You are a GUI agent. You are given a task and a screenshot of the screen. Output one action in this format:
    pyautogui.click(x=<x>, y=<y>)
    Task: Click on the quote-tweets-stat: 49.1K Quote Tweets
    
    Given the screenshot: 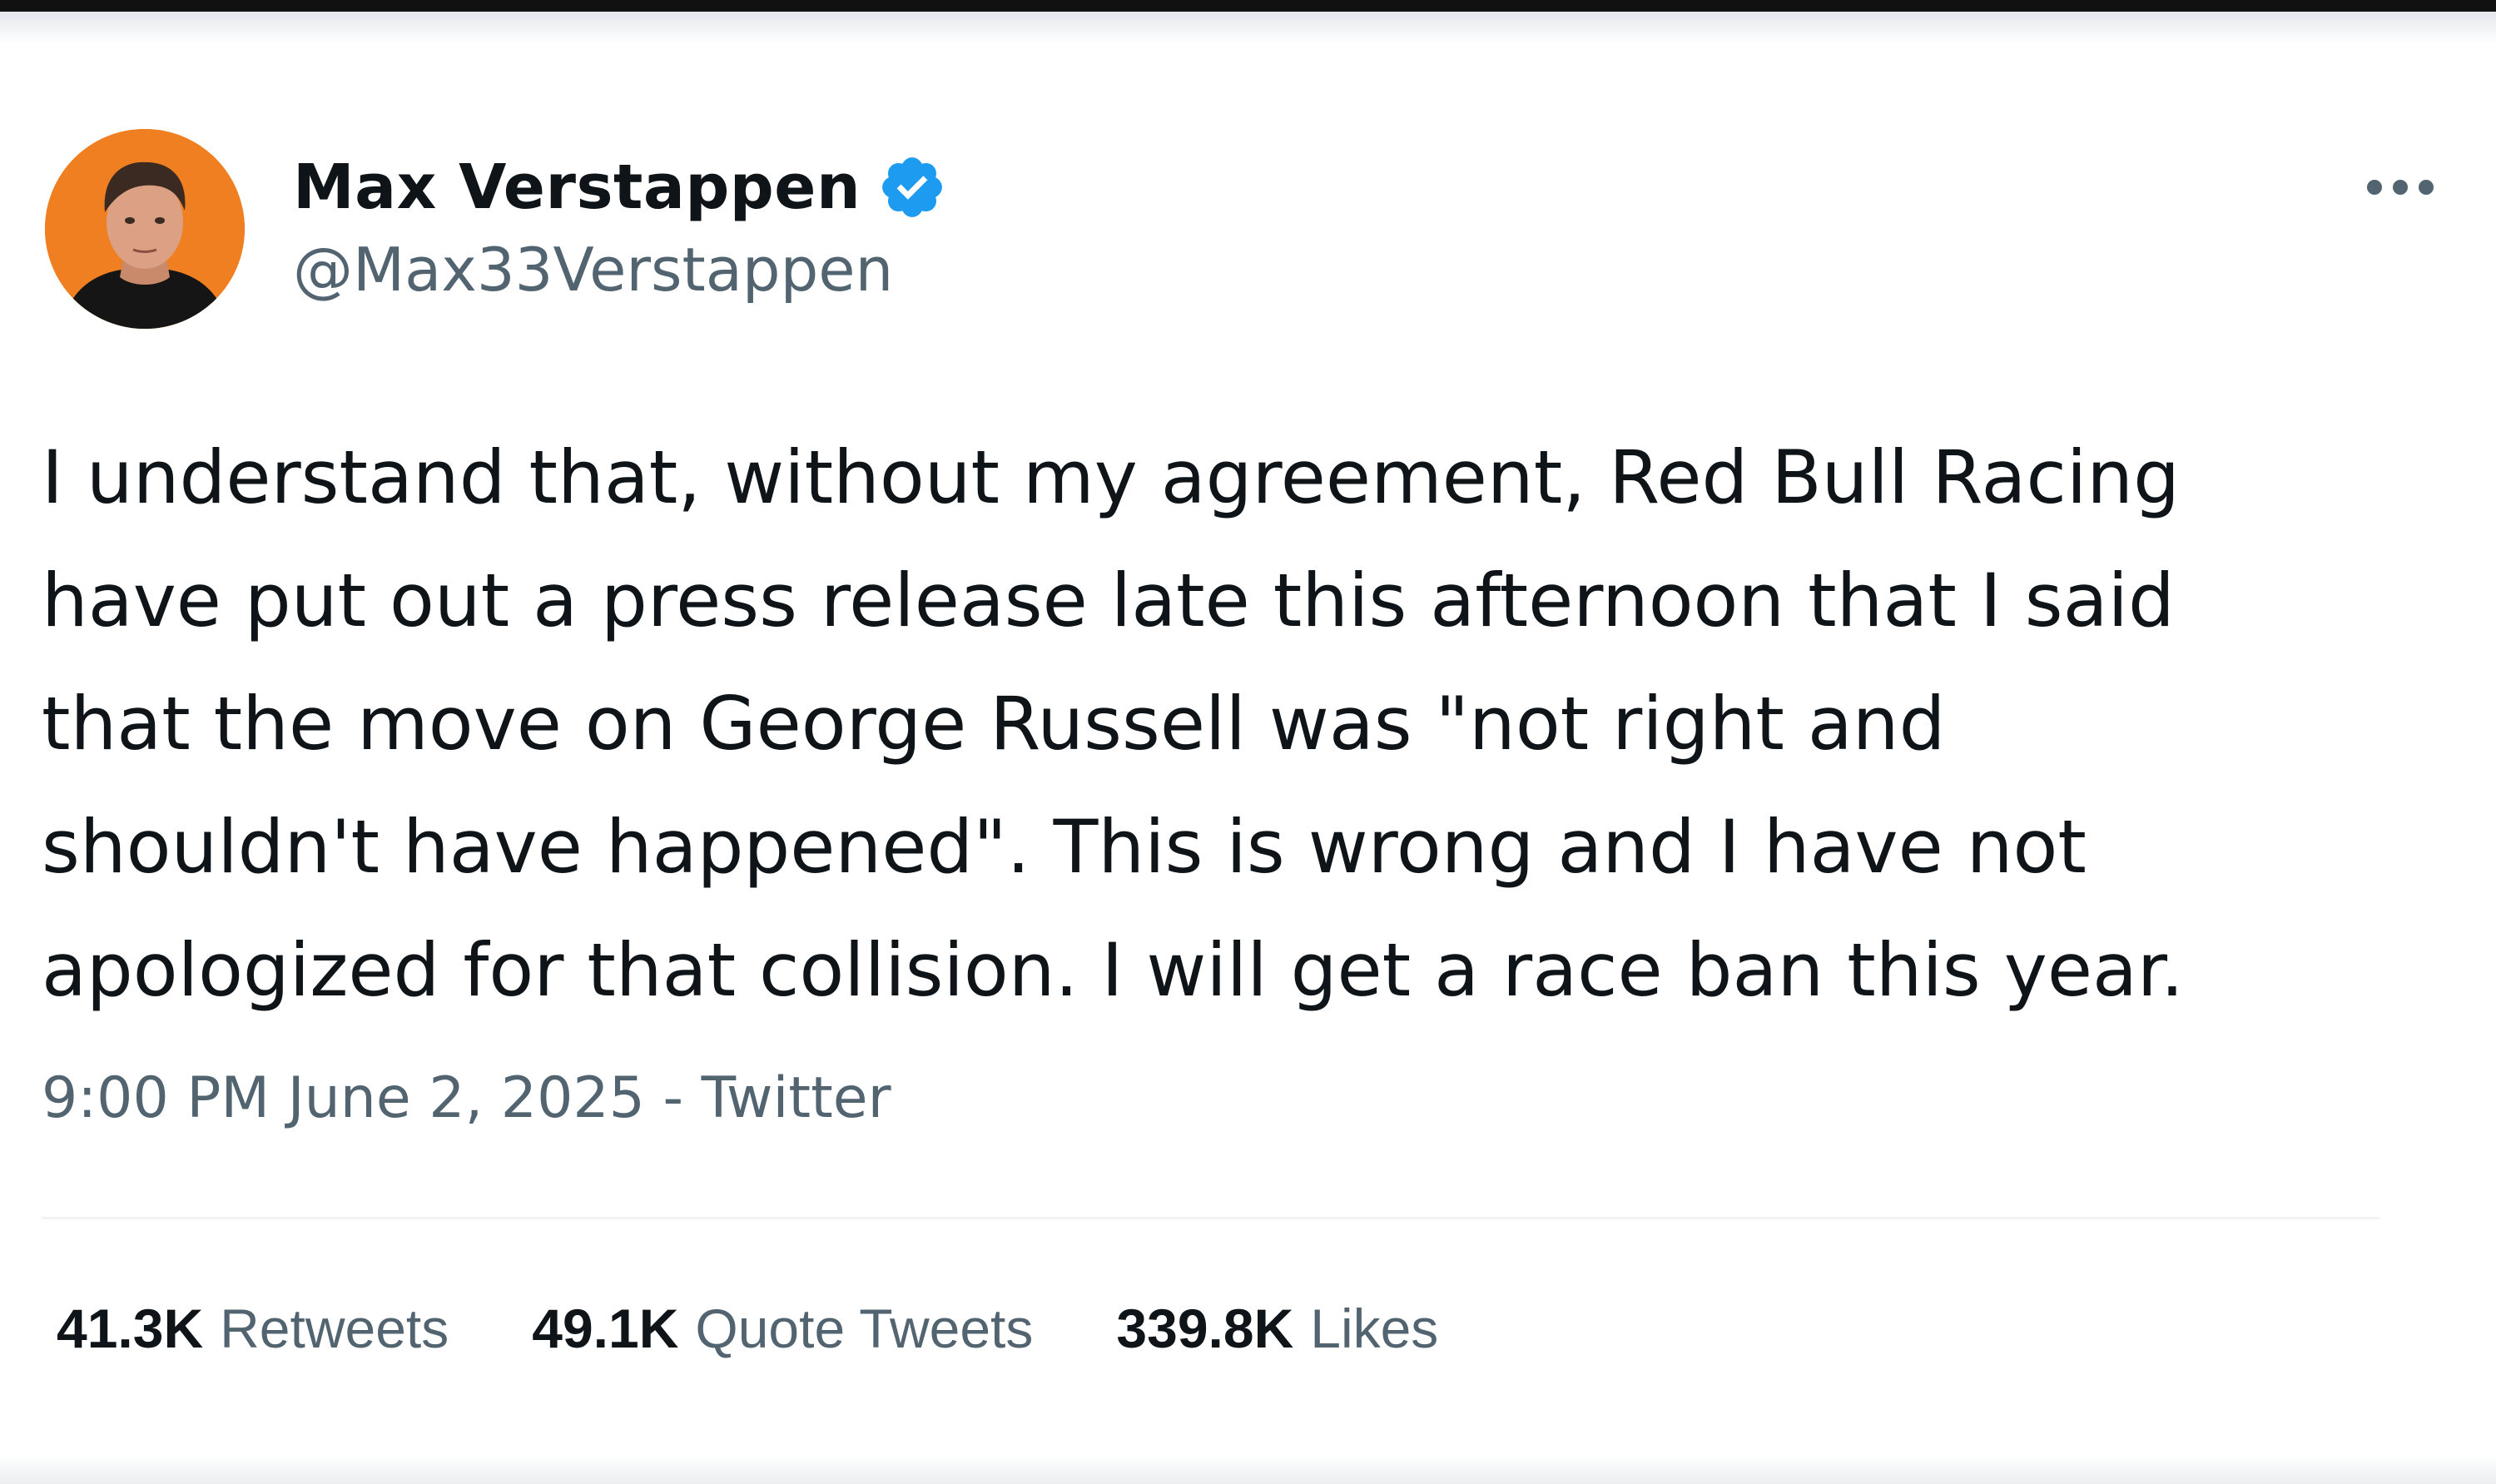 What is the action you would take?
    pyautogui.click(x=782, y=1328)
    